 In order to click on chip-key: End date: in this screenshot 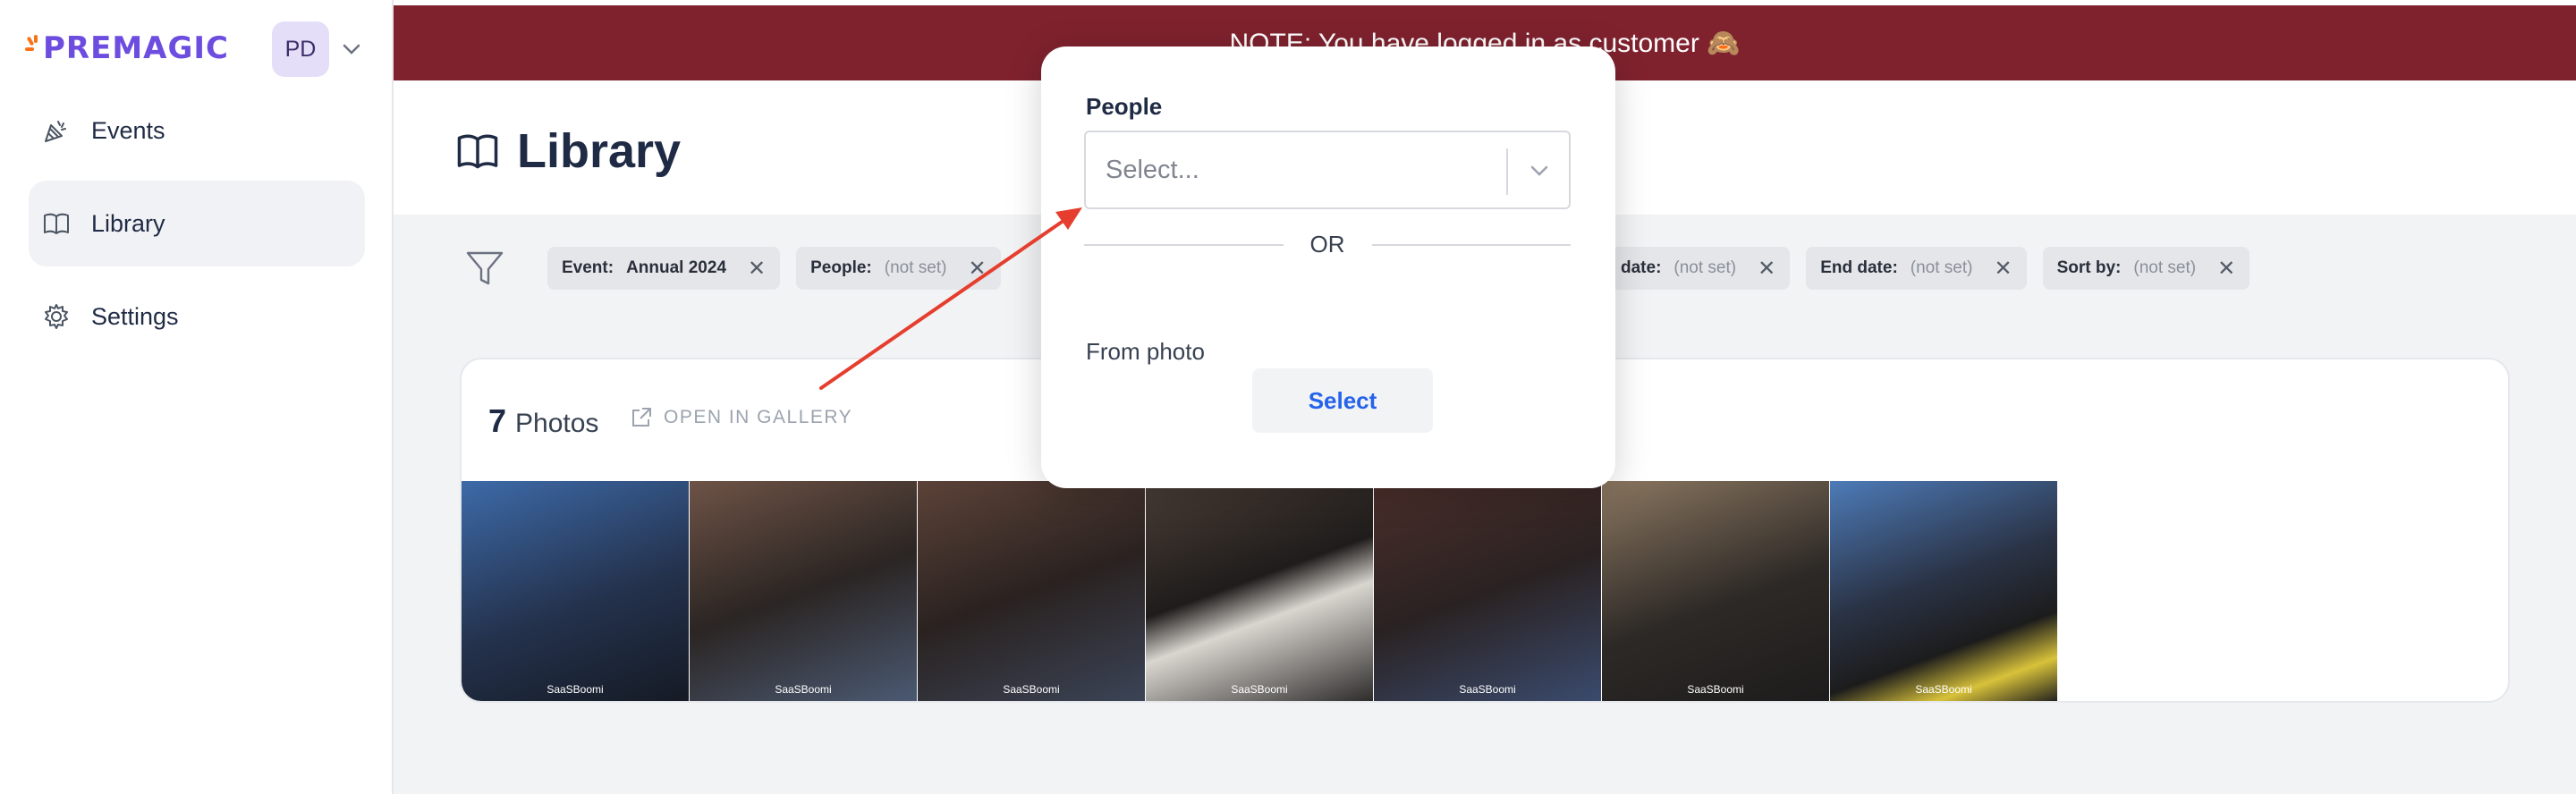, I will do `click(1859, 267)`.